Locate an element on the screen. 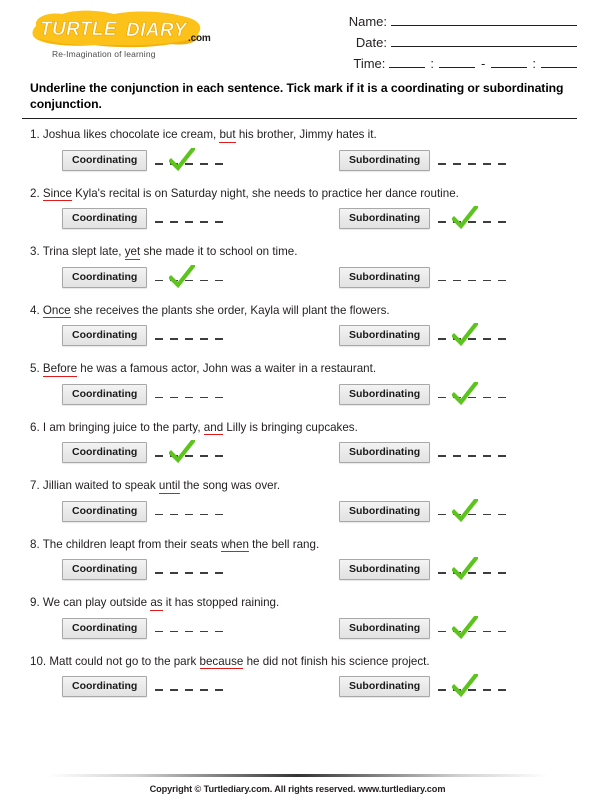 This screenshot has width=595, height=800. underlined-conjunction: until is located at coordinates (169, 486).